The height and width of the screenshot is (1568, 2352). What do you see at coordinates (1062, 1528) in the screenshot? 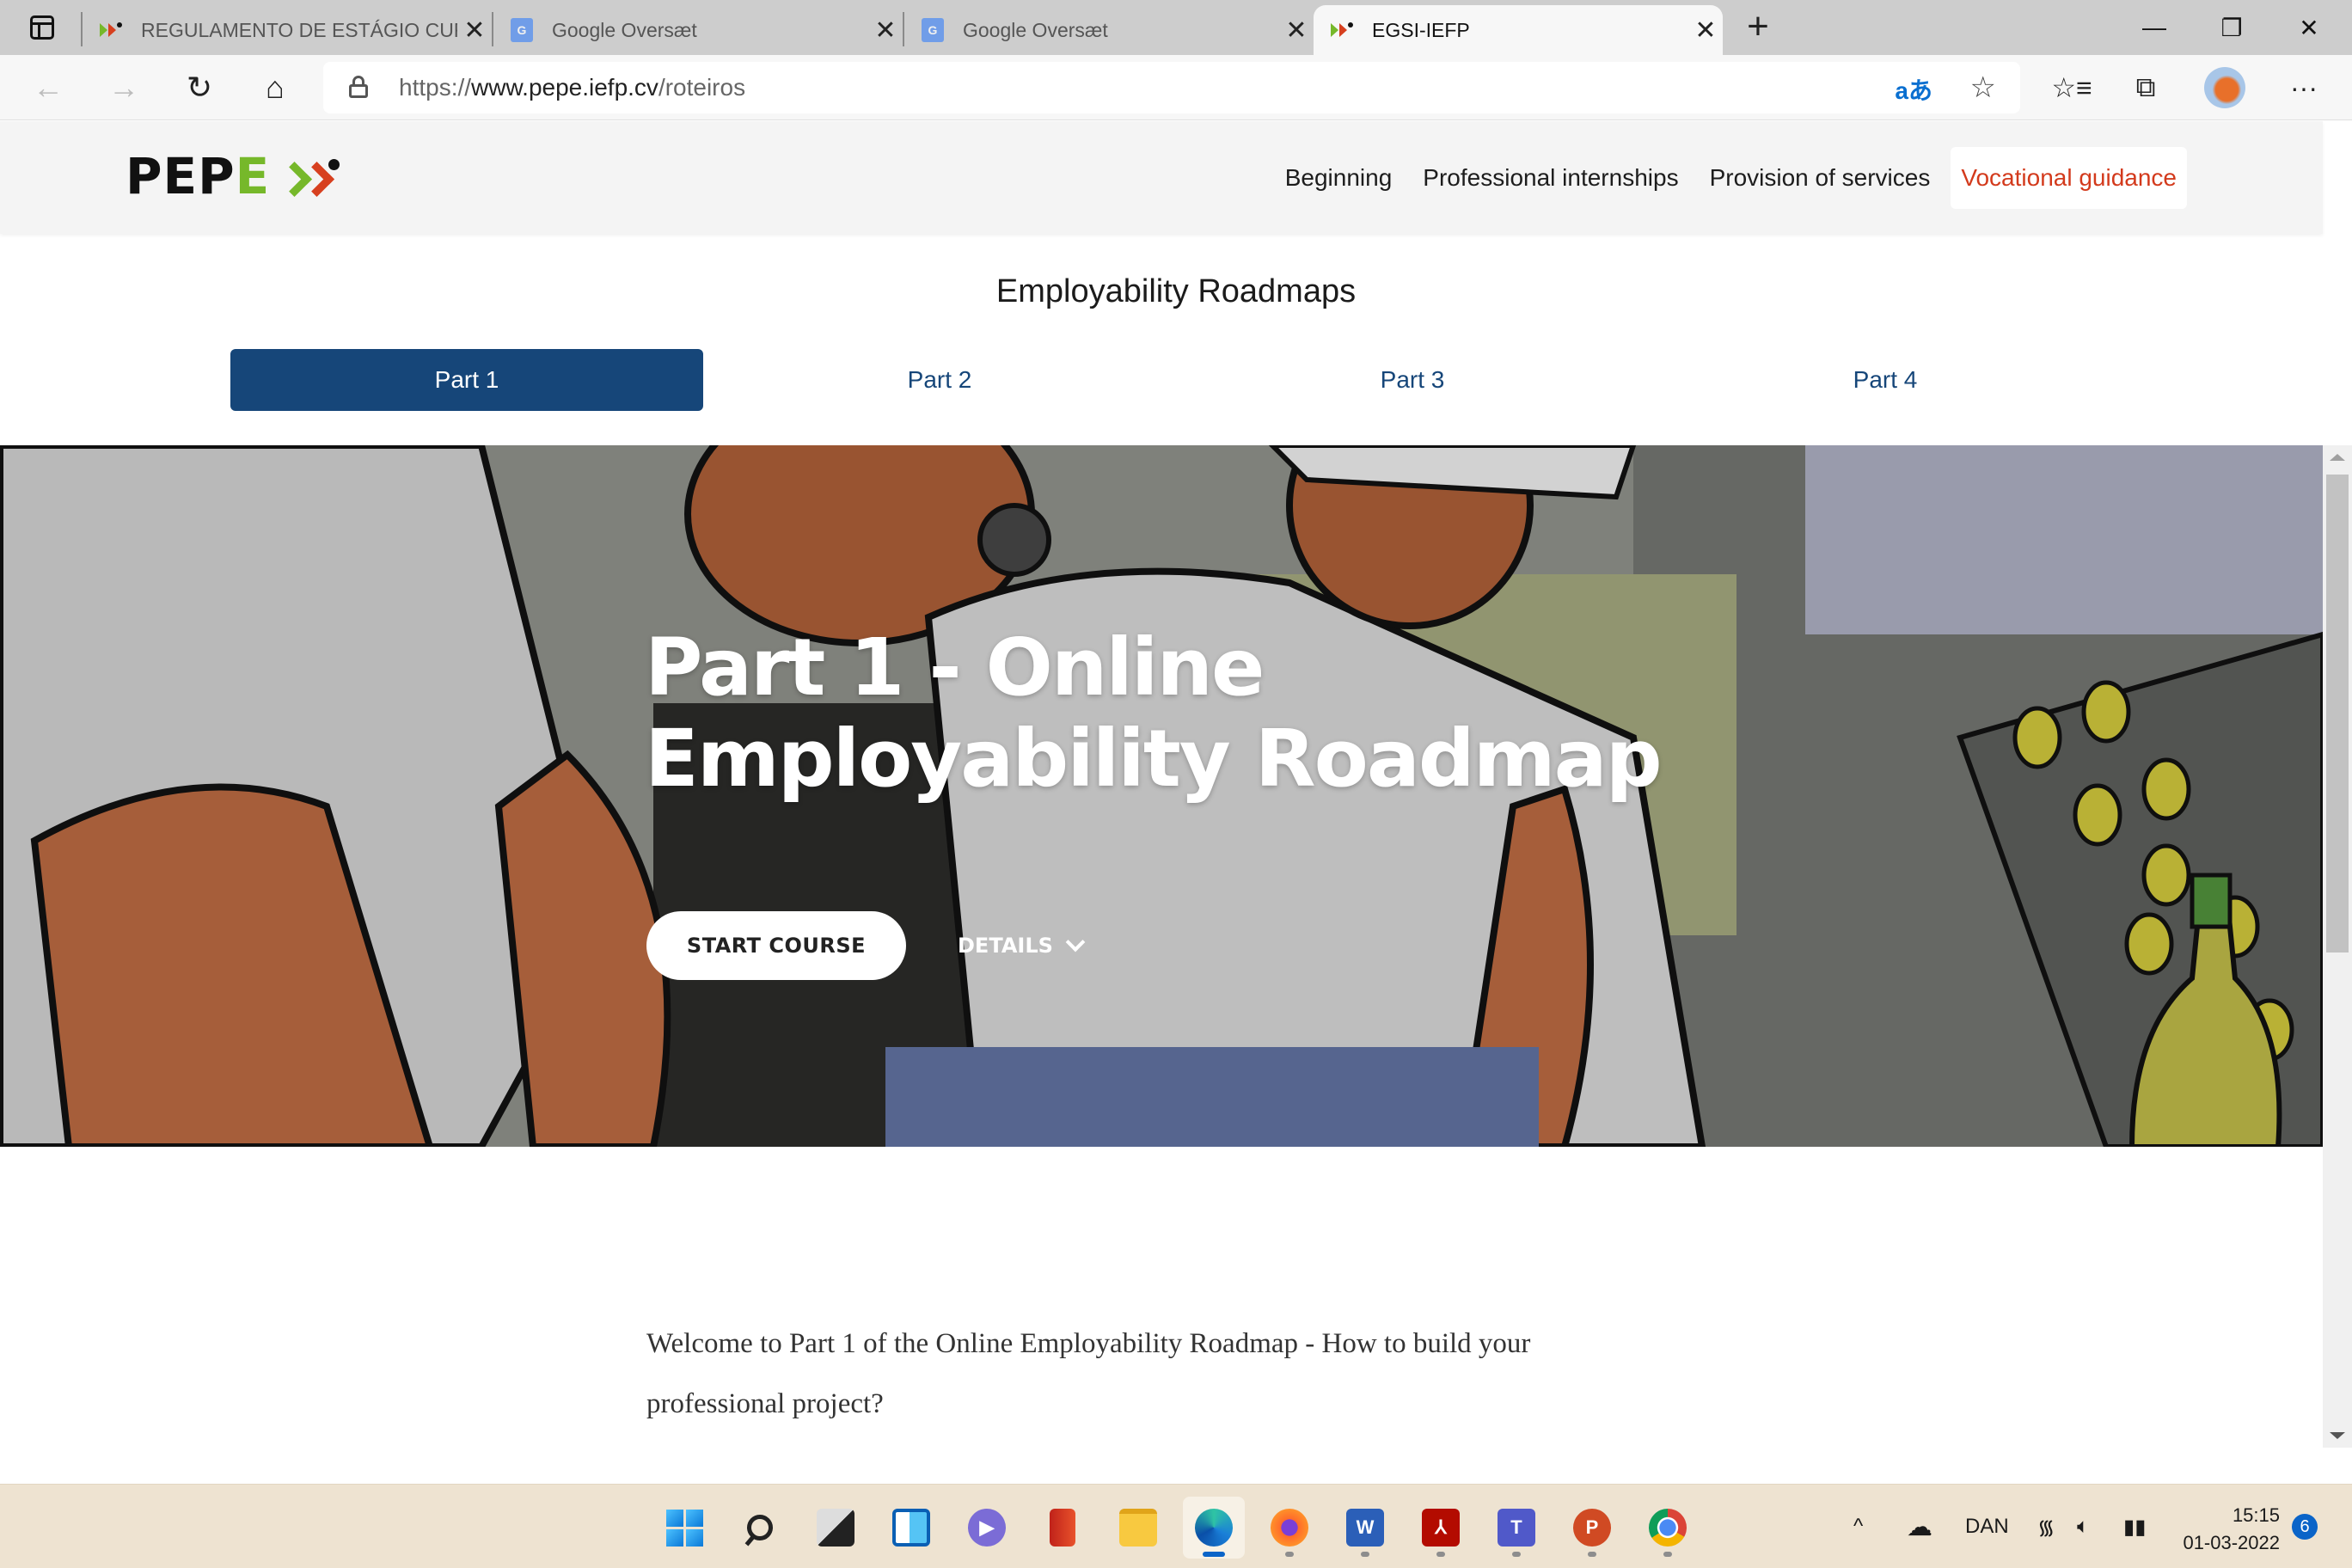
I see `taskbar-office-button` at bounding box center [1062, 1528].